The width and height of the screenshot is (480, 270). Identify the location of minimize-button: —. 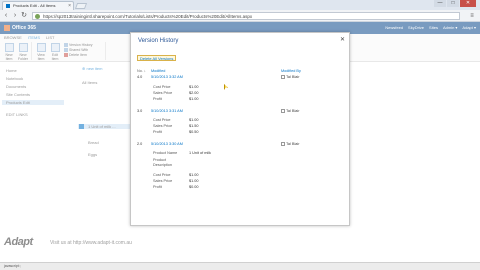
(440, 3).